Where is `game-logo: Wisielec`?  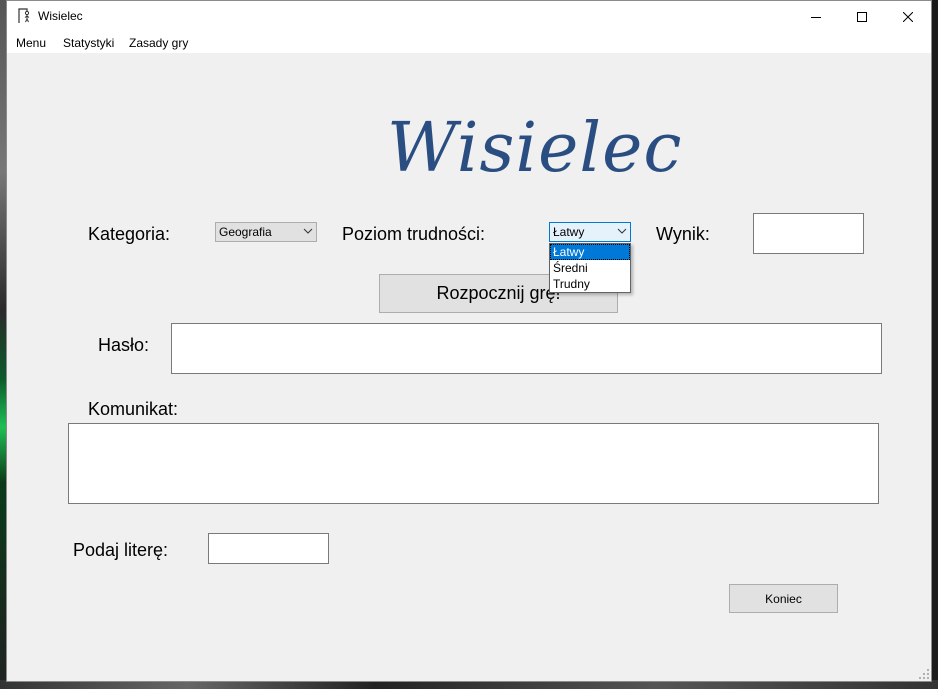
game-logo: Wisielec is located at coordinates (535, 148).